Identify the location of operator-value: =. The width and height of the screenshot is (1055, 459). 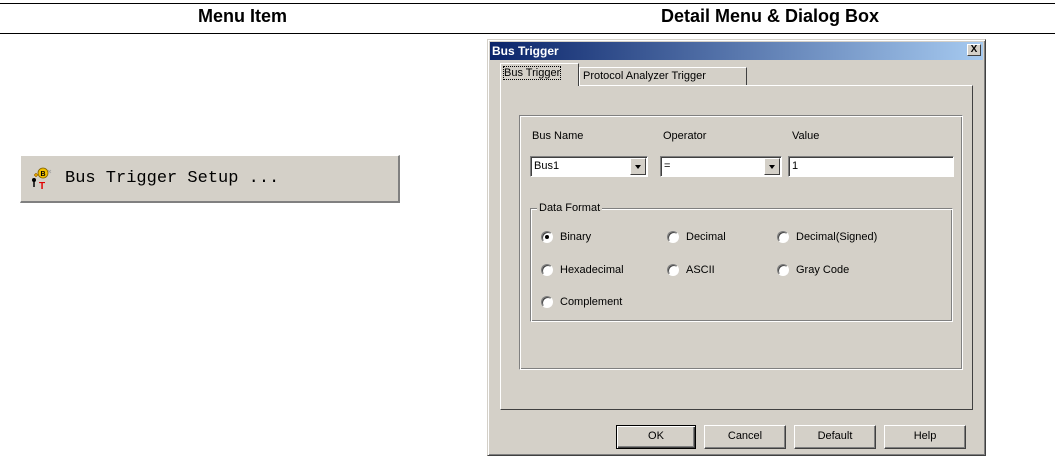
(667, 166).